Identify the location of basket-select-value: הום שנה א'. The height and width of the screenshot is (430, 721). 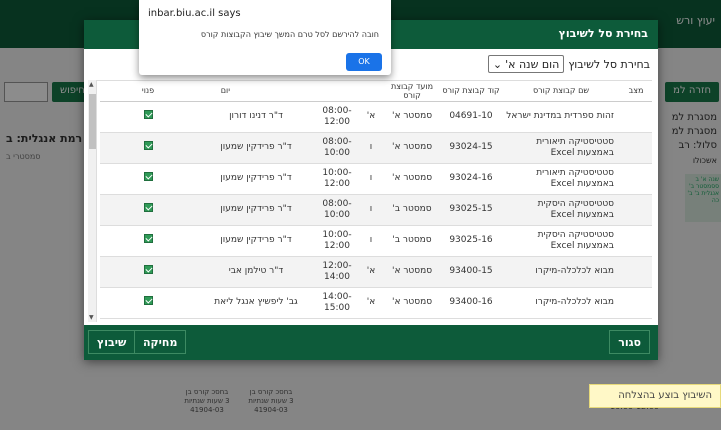
(532, 64).